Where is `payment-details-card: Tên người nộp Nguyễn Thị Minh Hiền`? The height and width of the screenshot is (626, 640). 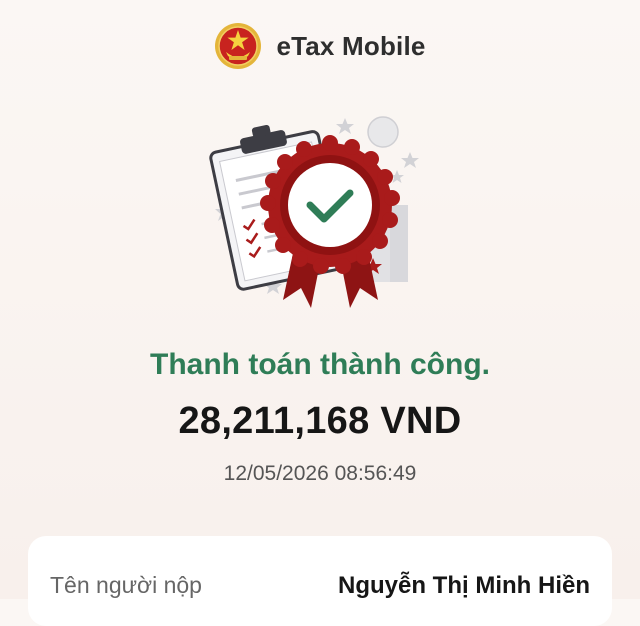 payment-details-card: Tên người nộp Nguyễn Thị Minh Hiền is located at coordinates (320, 581).